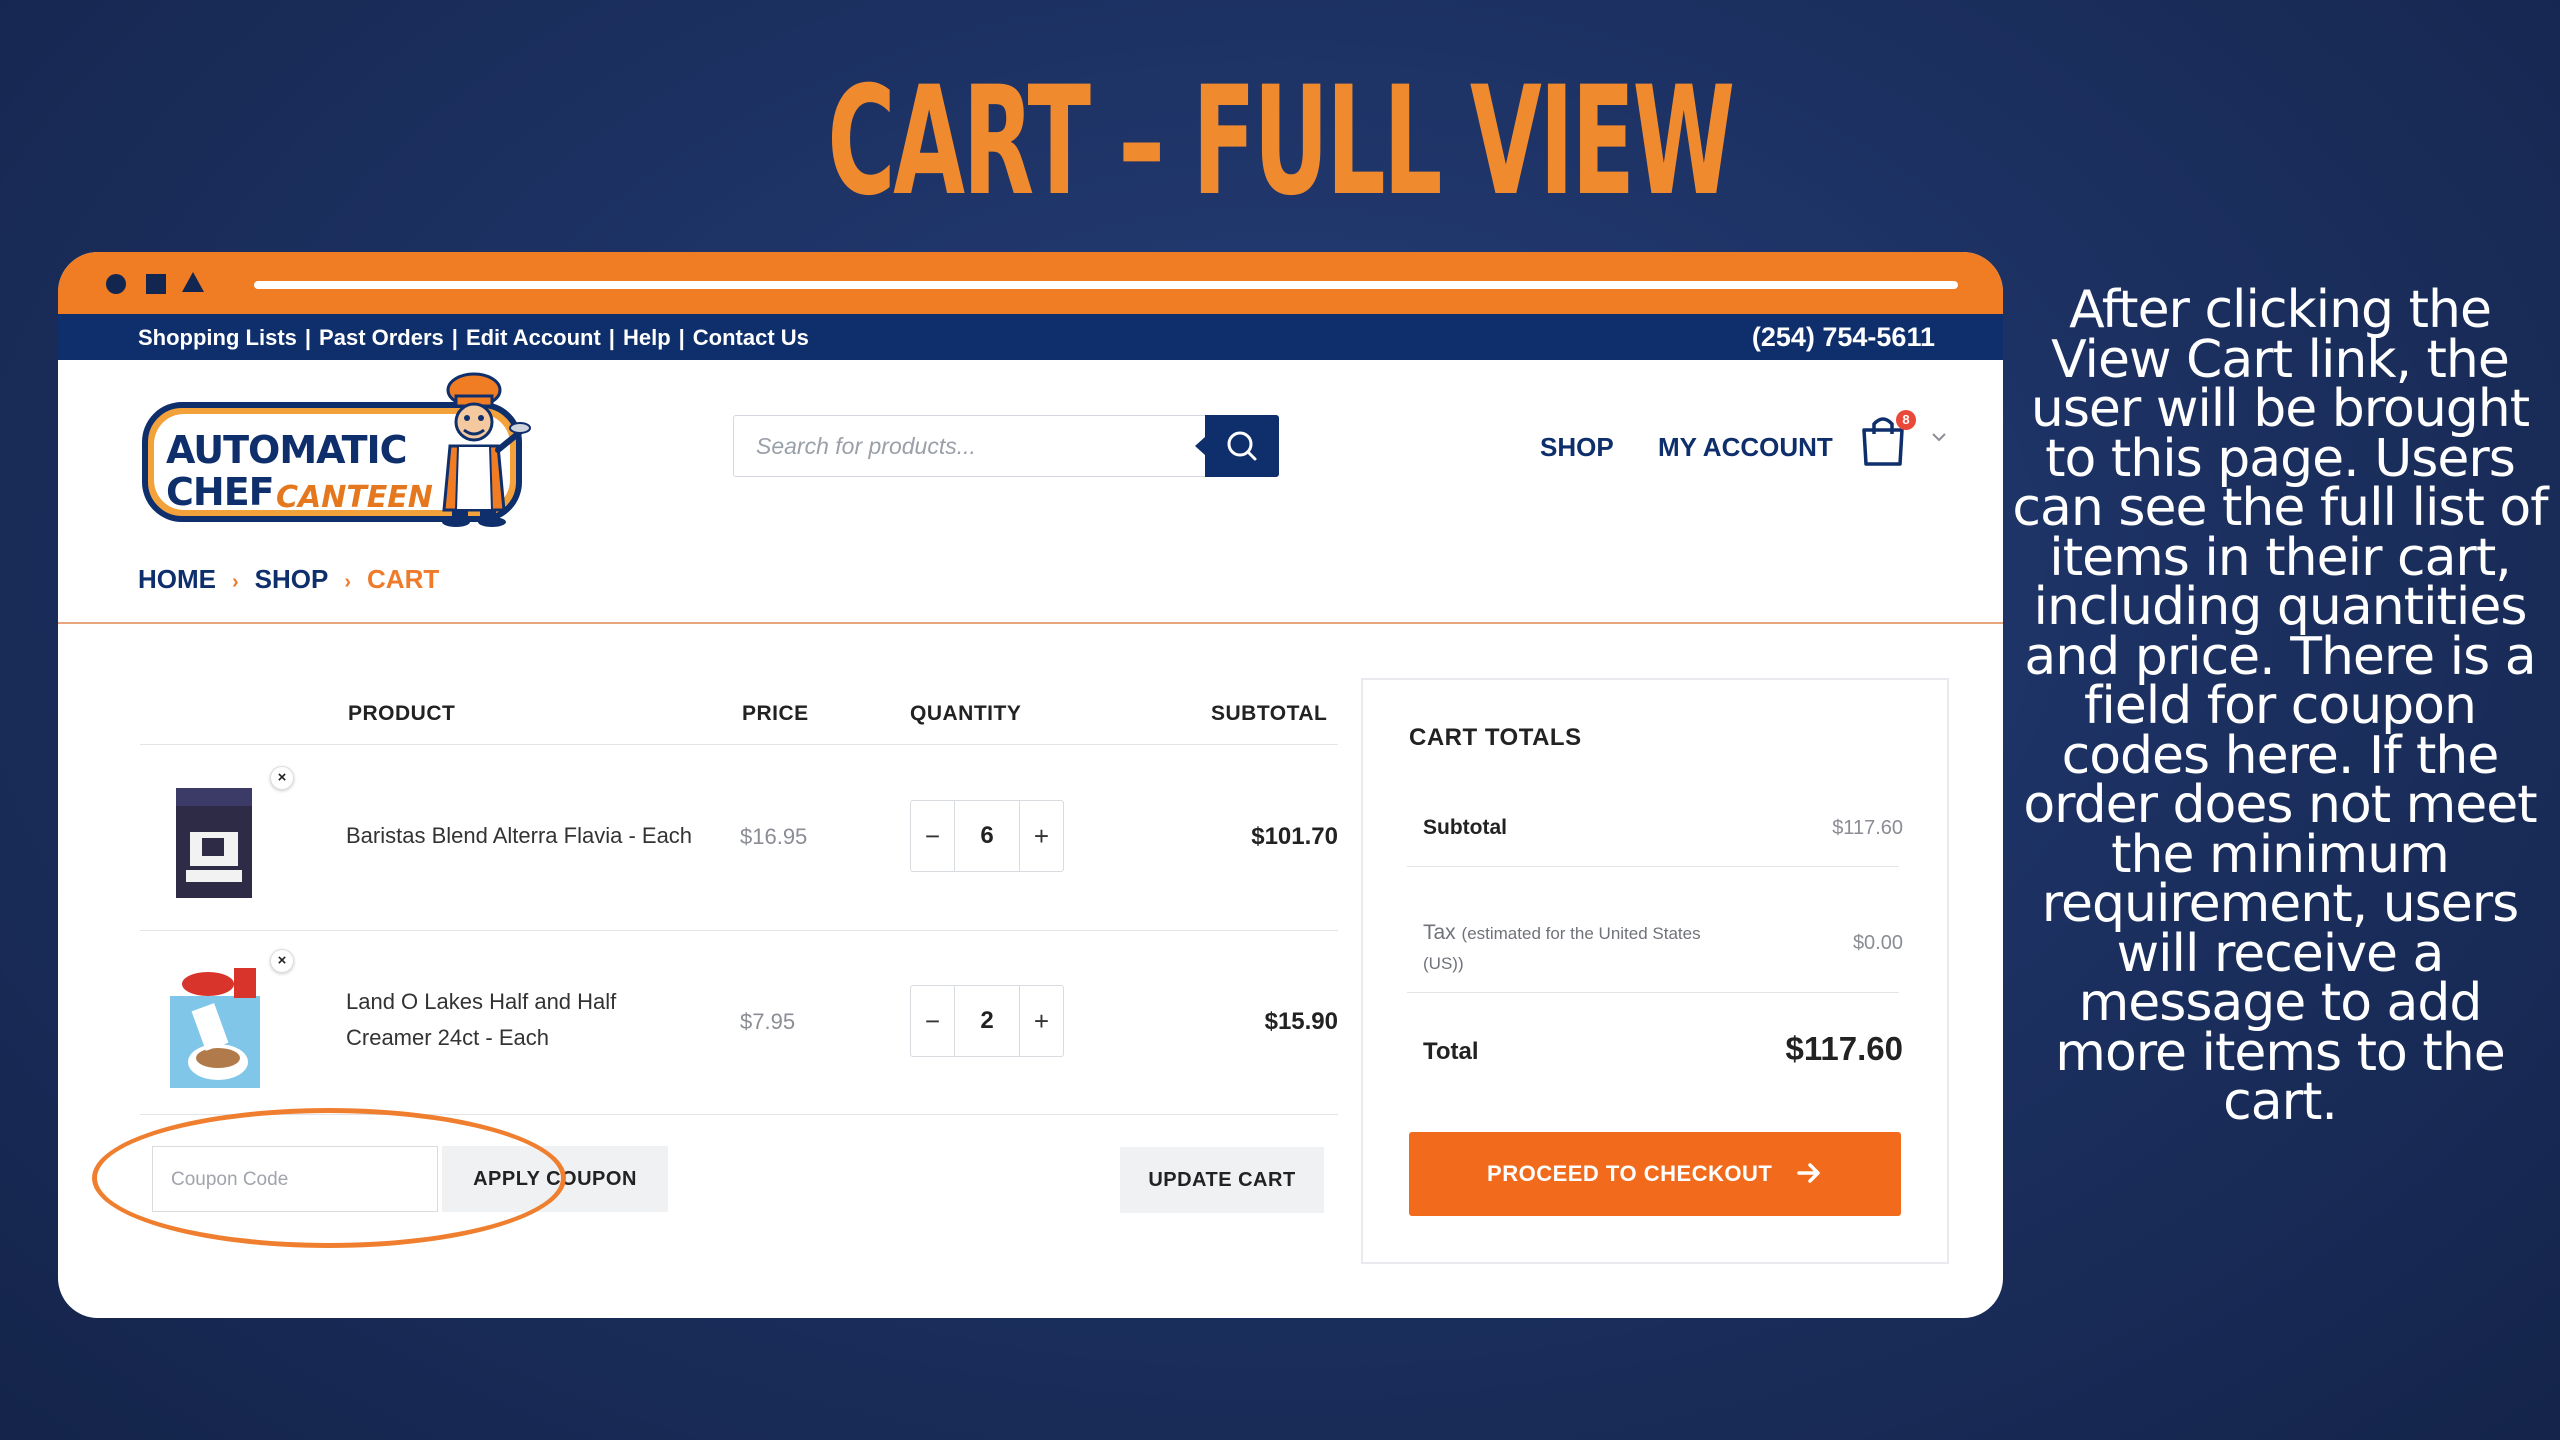 This screenshot has height=1440, width=2560. What do you see at coordinates (402, 713) in the screenshot?
I see `col-header-product: PRODUCT` at bounding box center [402, 713].